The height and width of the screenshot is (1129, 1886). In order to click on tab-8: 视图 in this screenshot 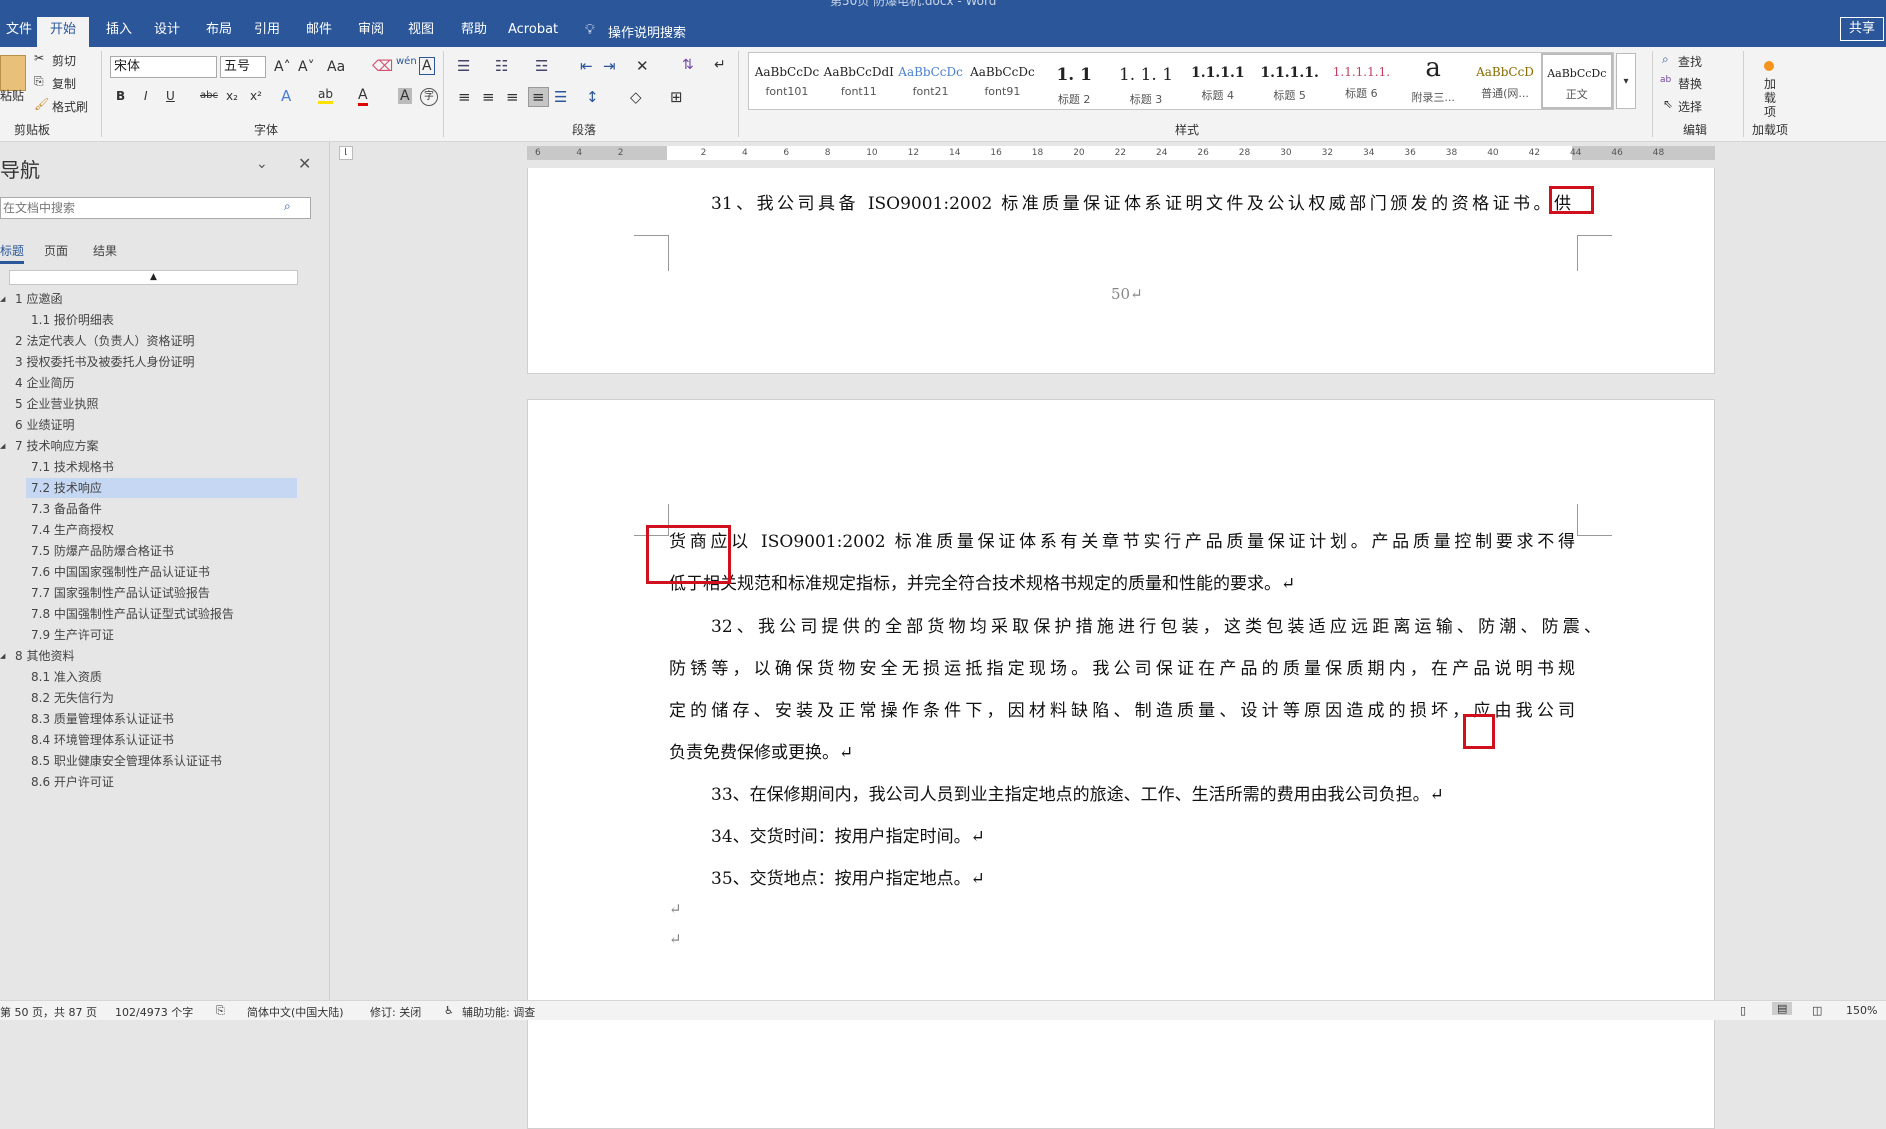, I will do `click(421, 32)`.